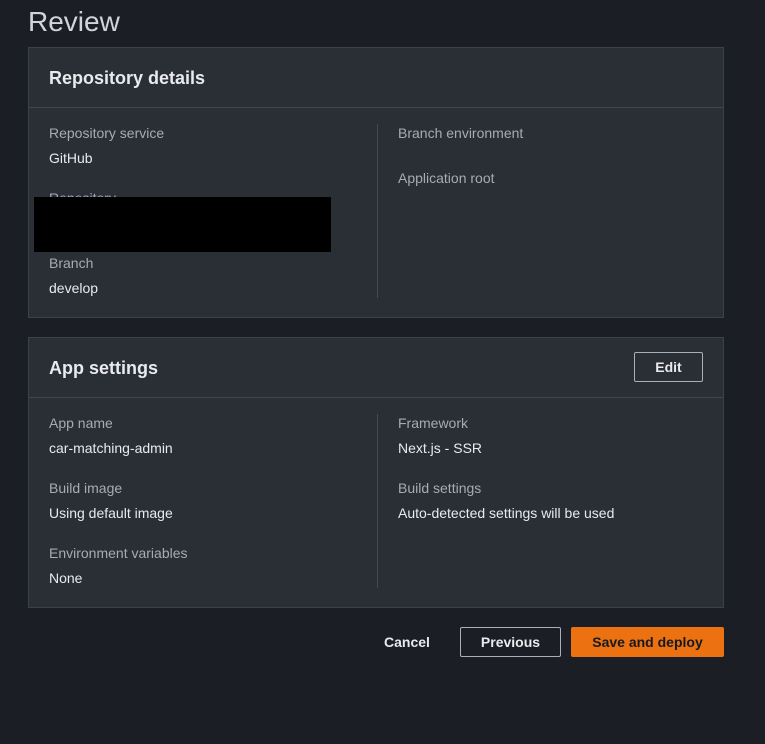  I want to click on panel-title: App settings, so click(104, 368).